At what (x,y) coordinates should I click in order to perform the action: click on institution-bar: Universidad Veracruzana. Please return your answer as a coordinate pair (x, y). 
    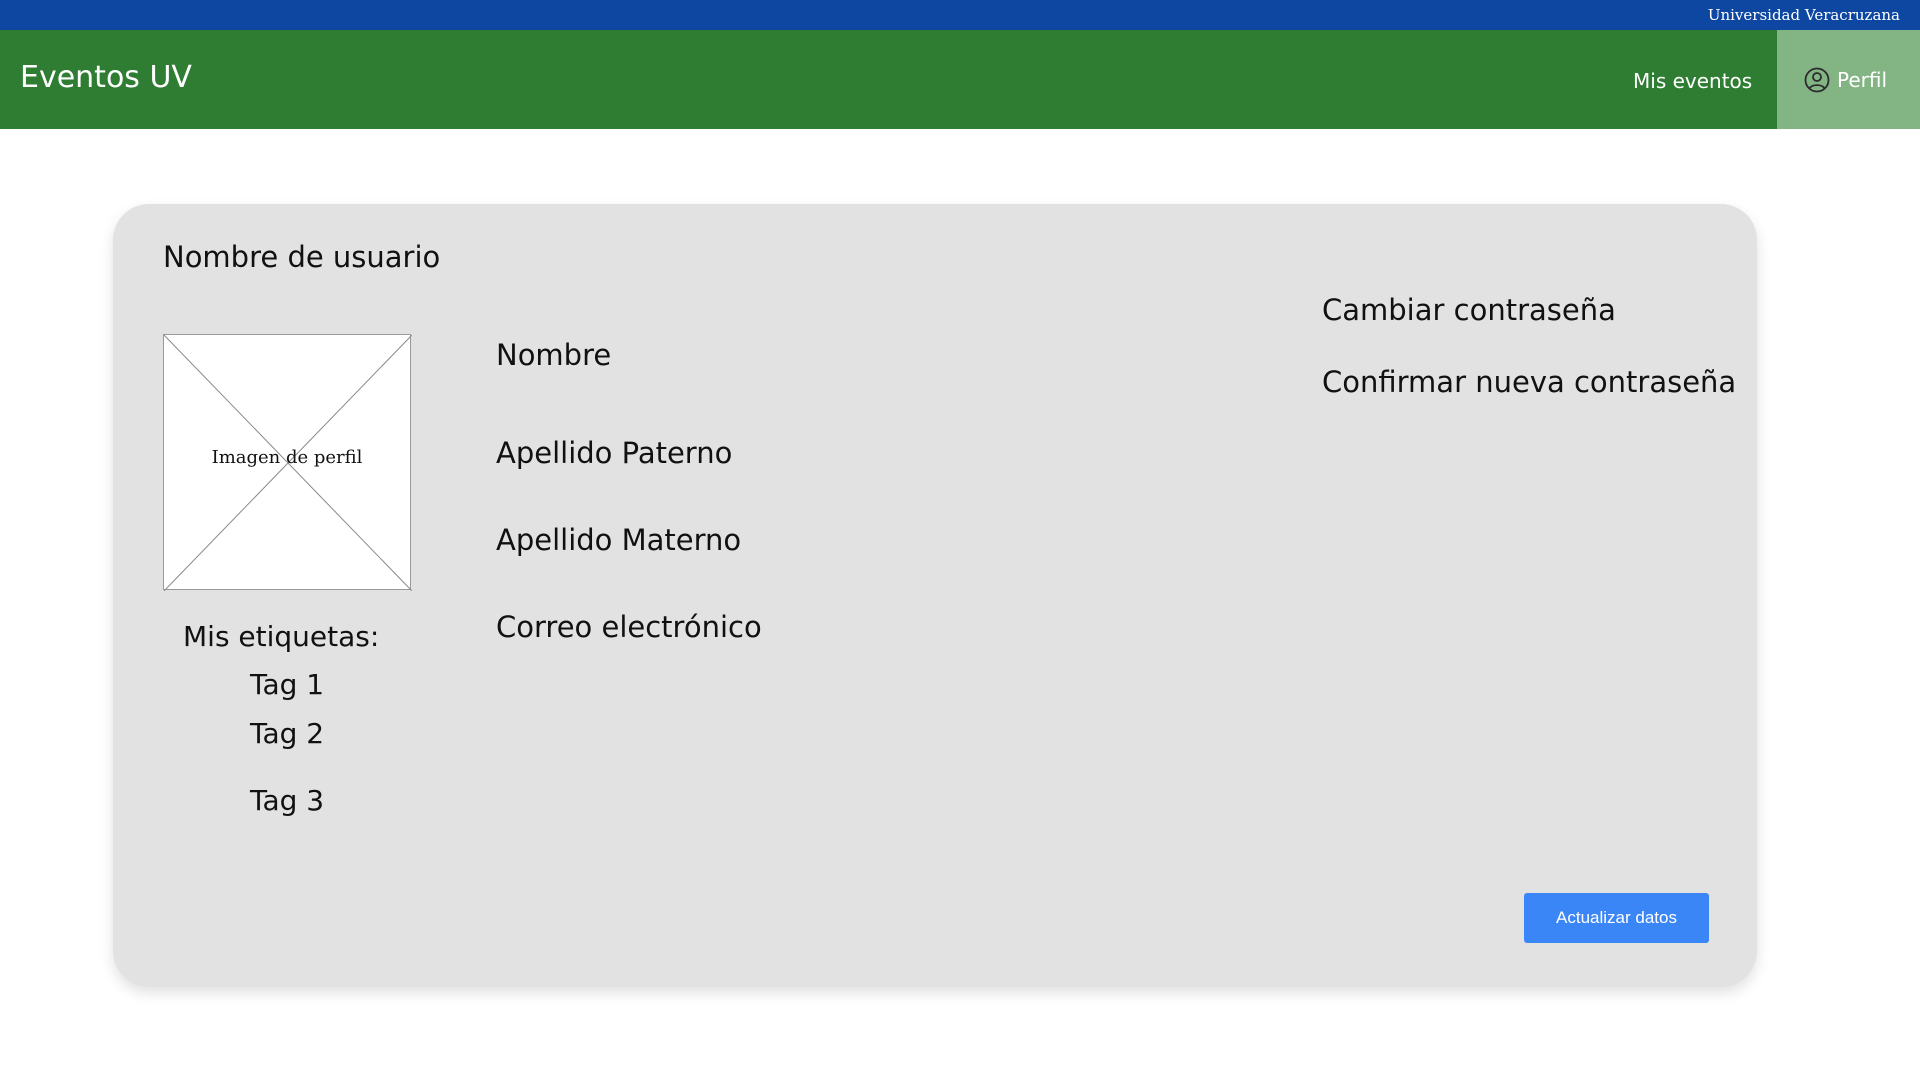
    Looking at the image, I should click on (960, 15).